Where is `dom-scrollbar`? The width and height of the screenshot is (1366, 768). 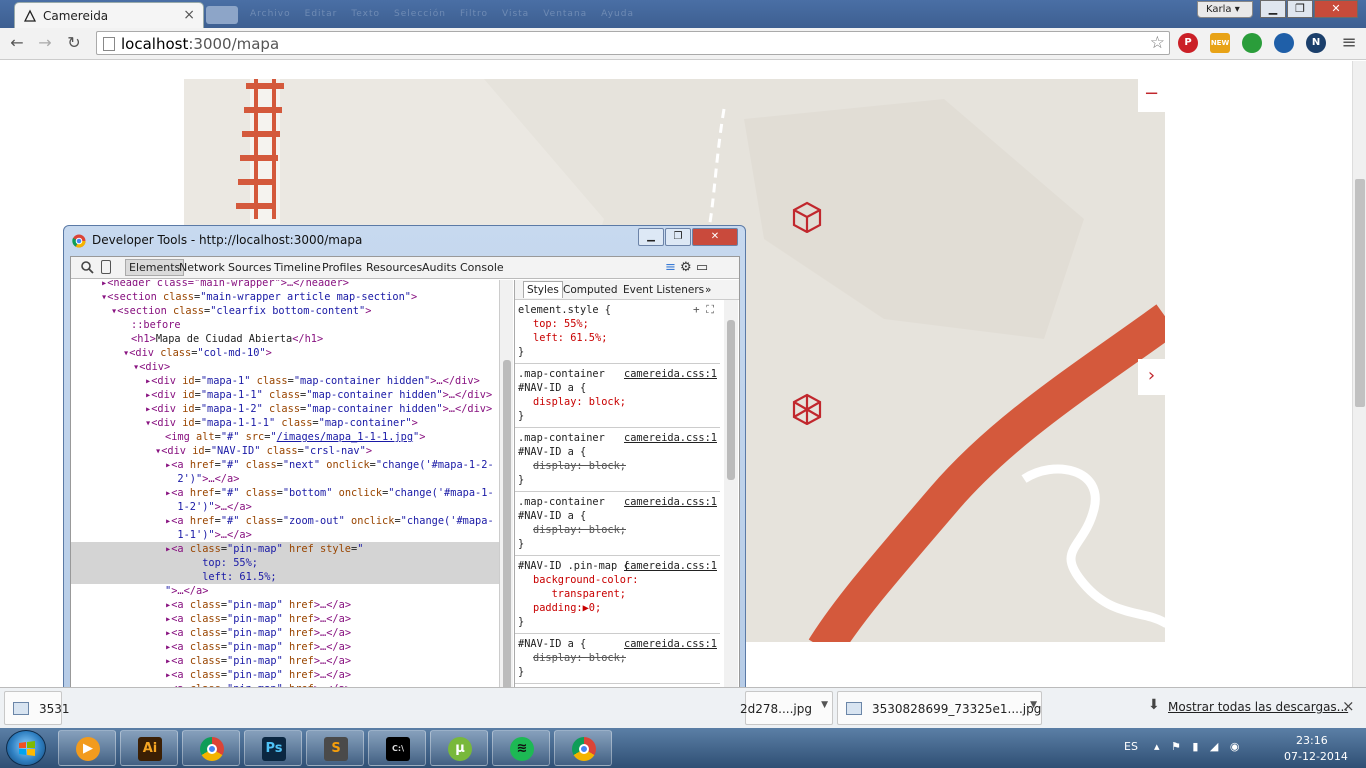
dom-scrollbar is located at coordinates (506, 506).